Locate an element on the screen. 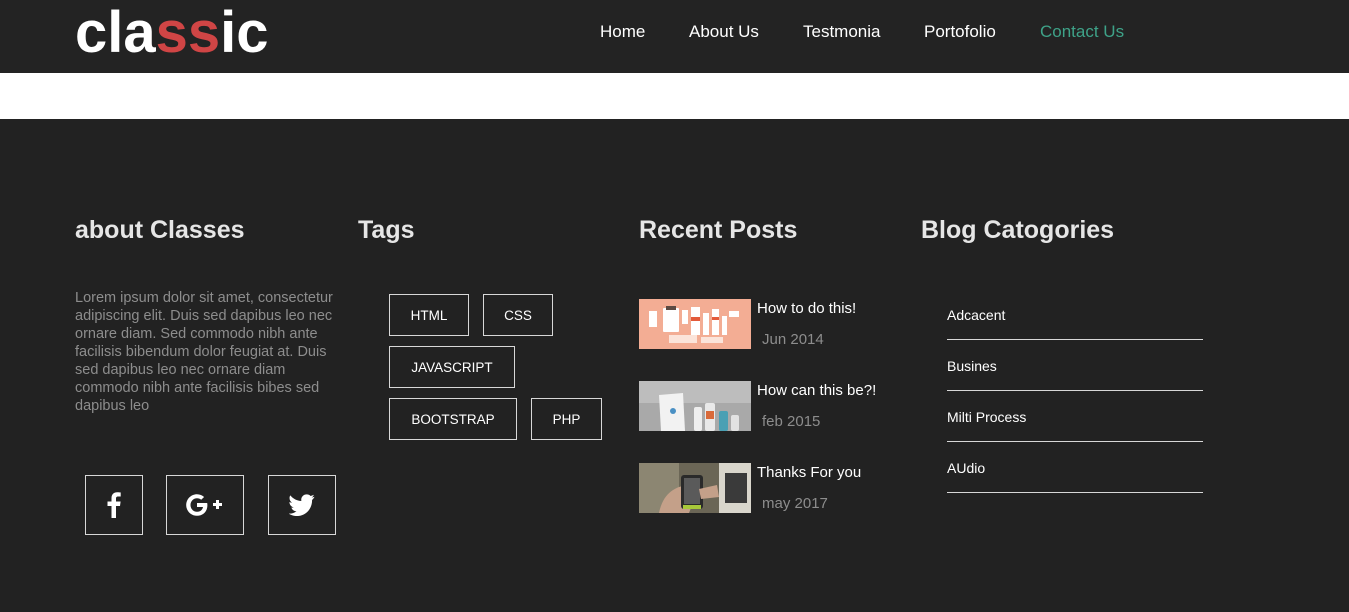  white-banner-strip is located at coordinates (674, 96).